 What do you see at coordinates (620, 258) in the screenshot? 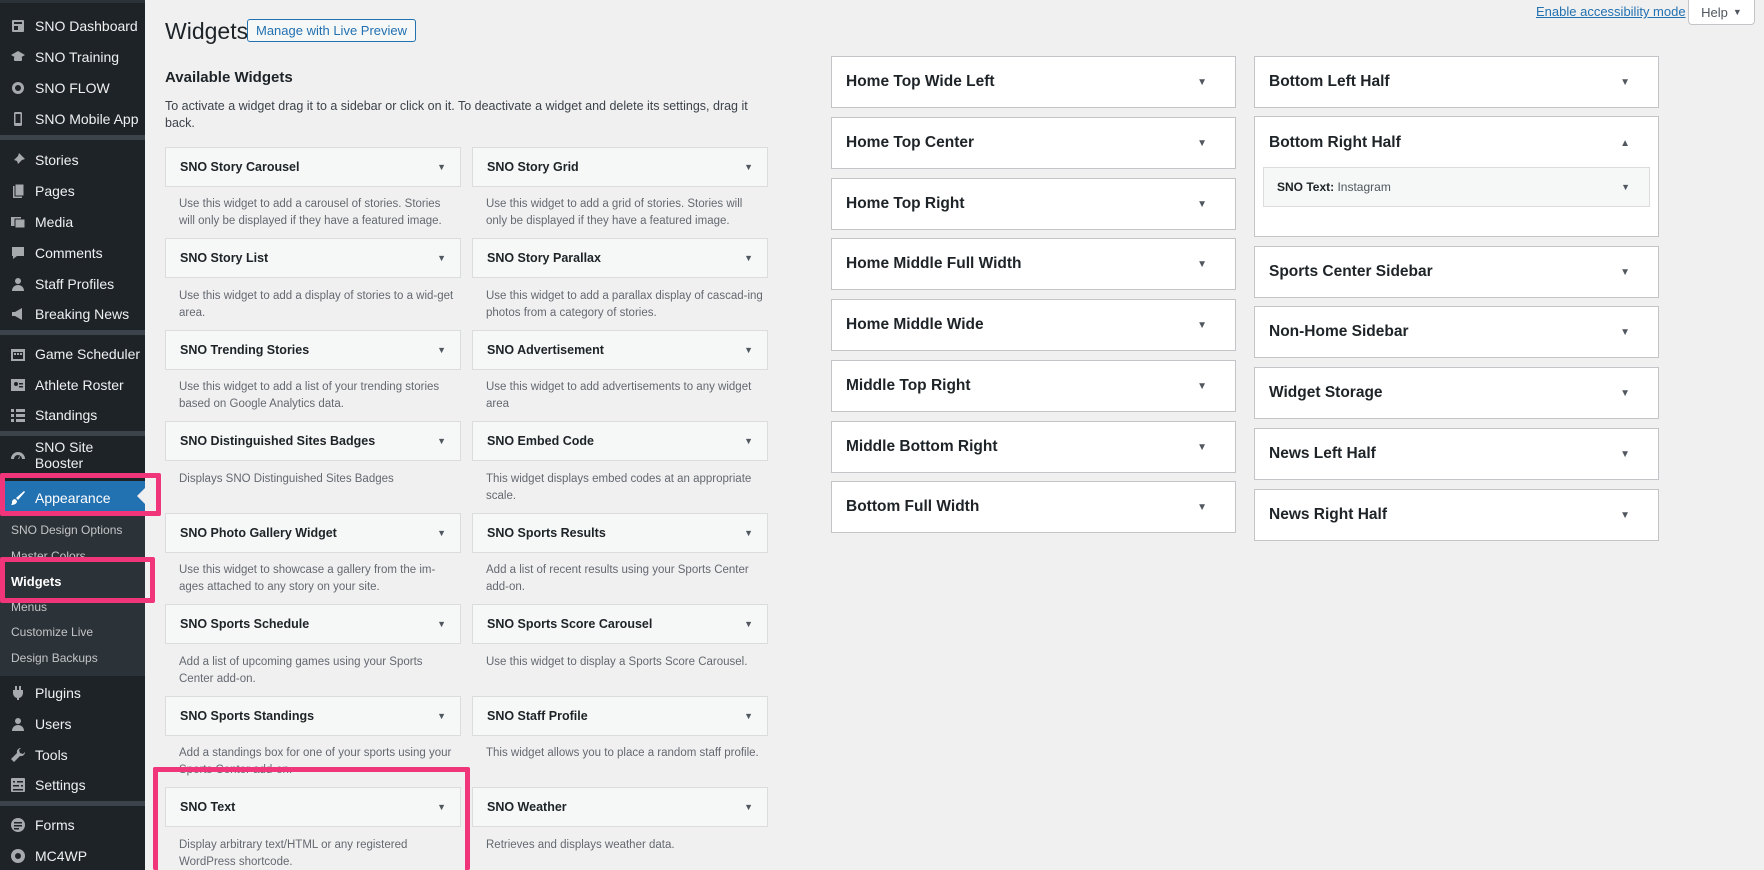
I see `widget-sno-story-parallax: SNO Story Parallax ▼` at bounding box center [620, 258].